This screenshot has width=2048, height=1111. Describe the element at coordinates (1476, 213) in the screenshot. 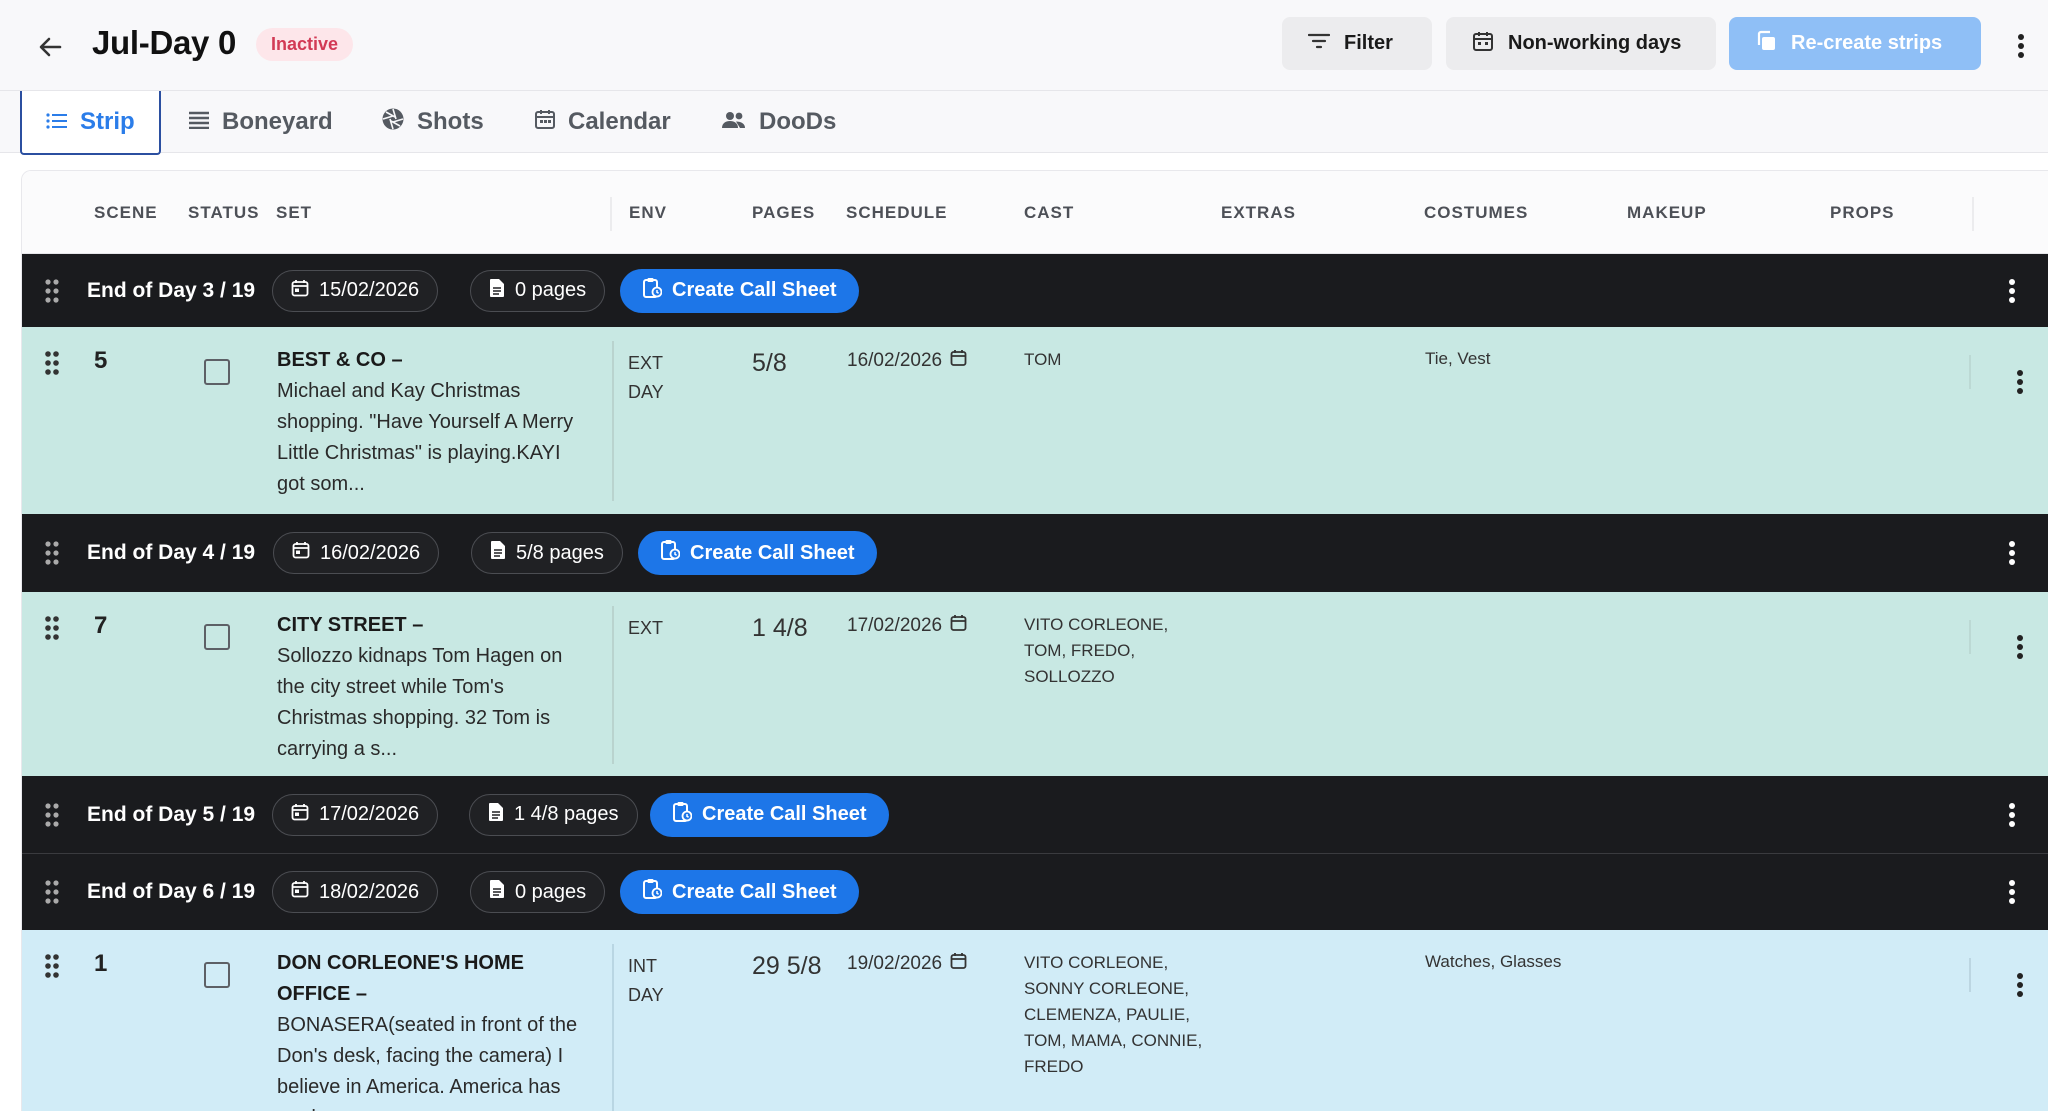

I see `col-header-costumes: COSTUMES` at that location.